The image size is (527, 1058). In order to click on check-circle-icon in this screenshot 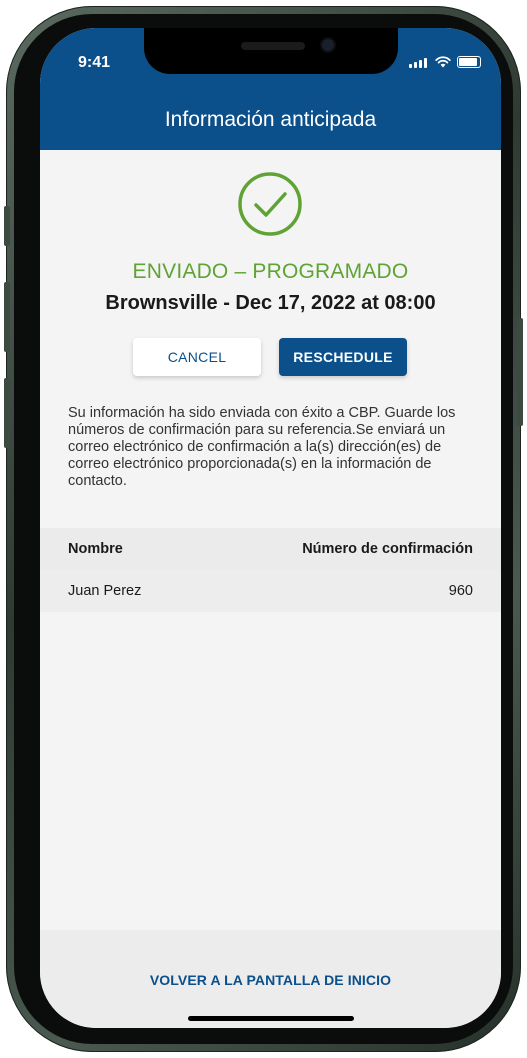, I will do `click(270, 204)`.